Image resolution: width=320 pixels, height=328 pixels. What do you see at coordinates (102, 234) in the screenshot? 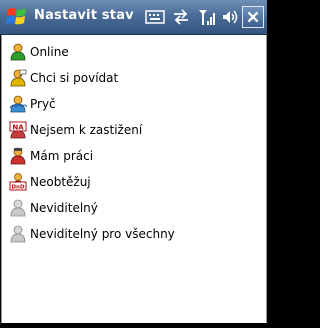
I see `status-label: Neviditelný pro všechny` at bounding box center [102, 234].